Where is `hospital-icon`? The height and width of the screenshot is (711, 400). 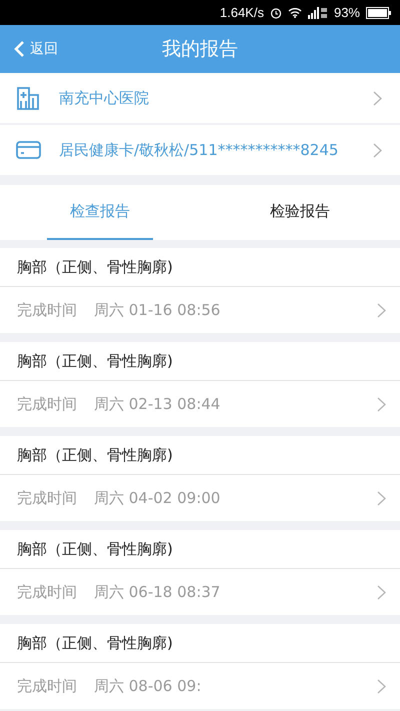 hospital-icon is located at coordinates (28, 98).